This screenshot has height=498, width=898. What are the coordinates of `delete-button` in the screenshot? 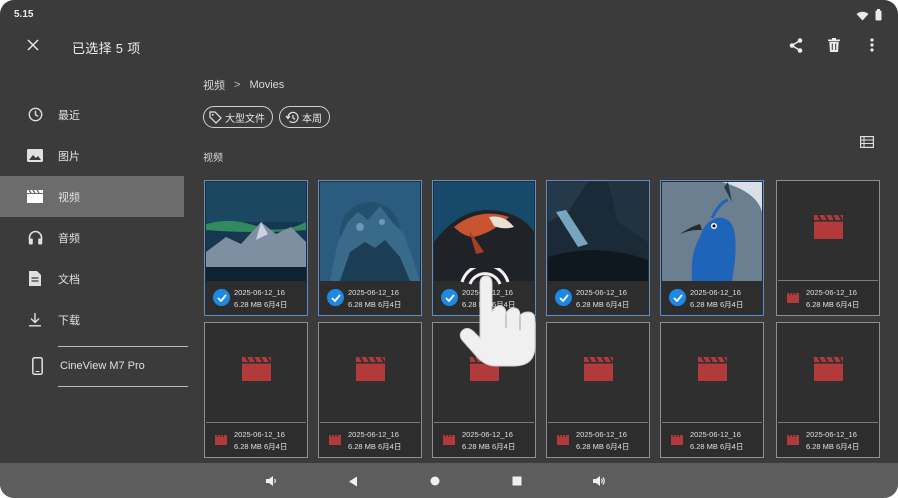 It's located at (834, 45).